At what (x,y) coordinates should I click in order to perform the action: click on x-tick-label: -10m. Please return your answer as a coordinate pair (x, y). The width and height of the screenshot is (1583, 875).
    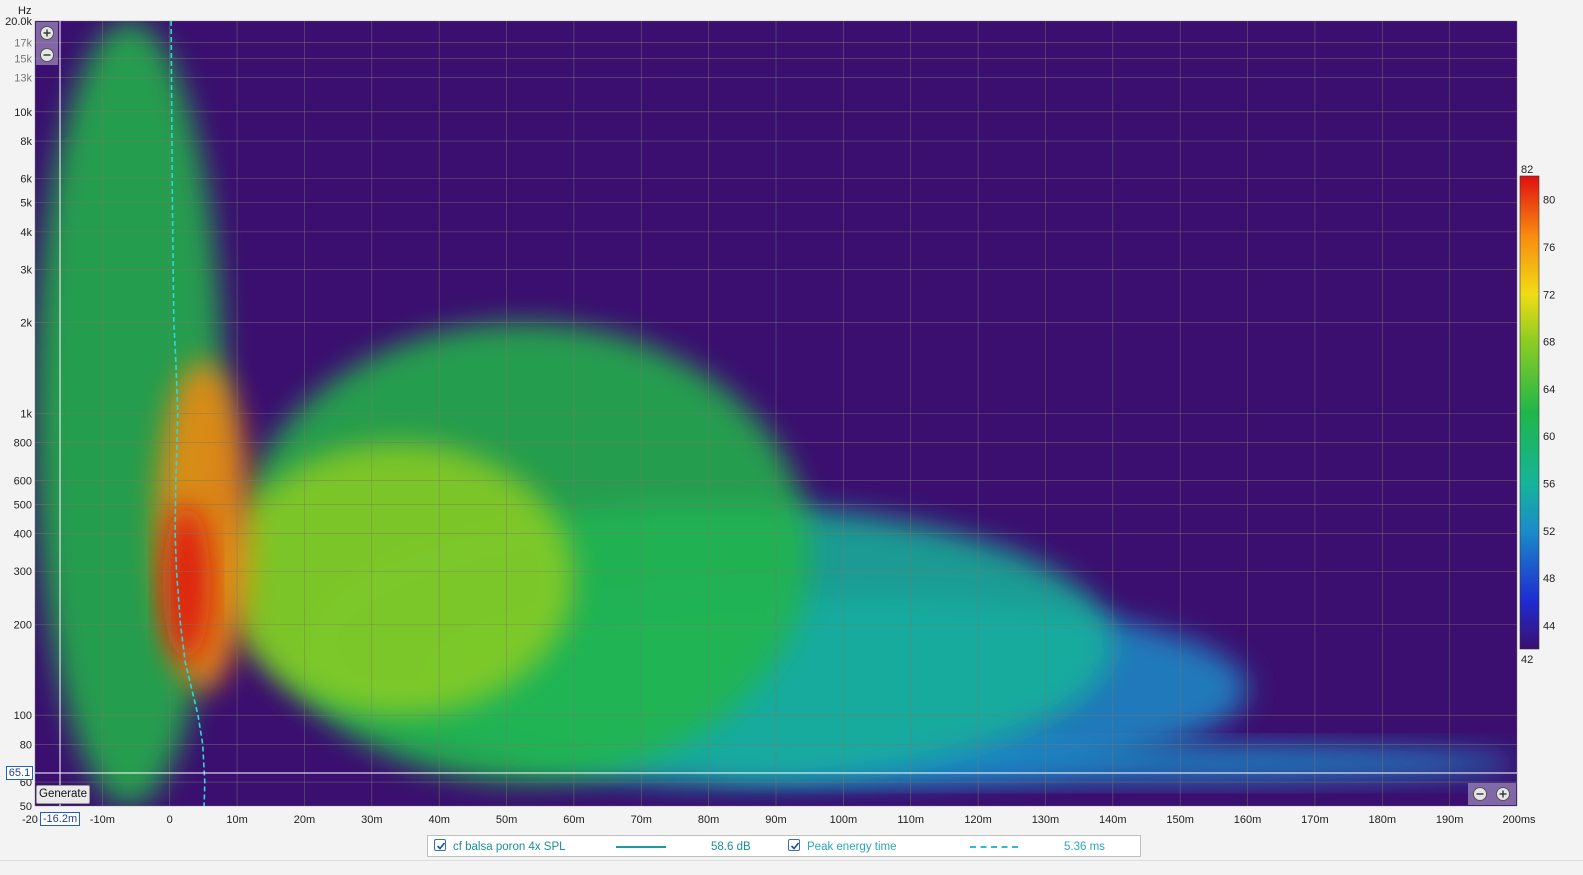
    Looking at the image, I should click on (102, 820).